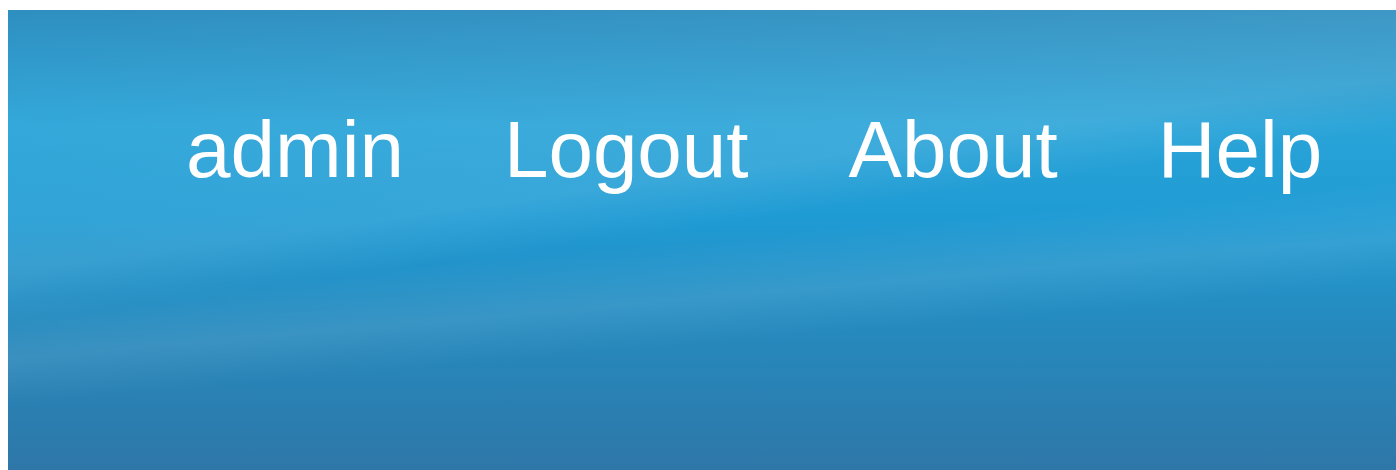  I want to click on user-name: admin, so click(295, 150).